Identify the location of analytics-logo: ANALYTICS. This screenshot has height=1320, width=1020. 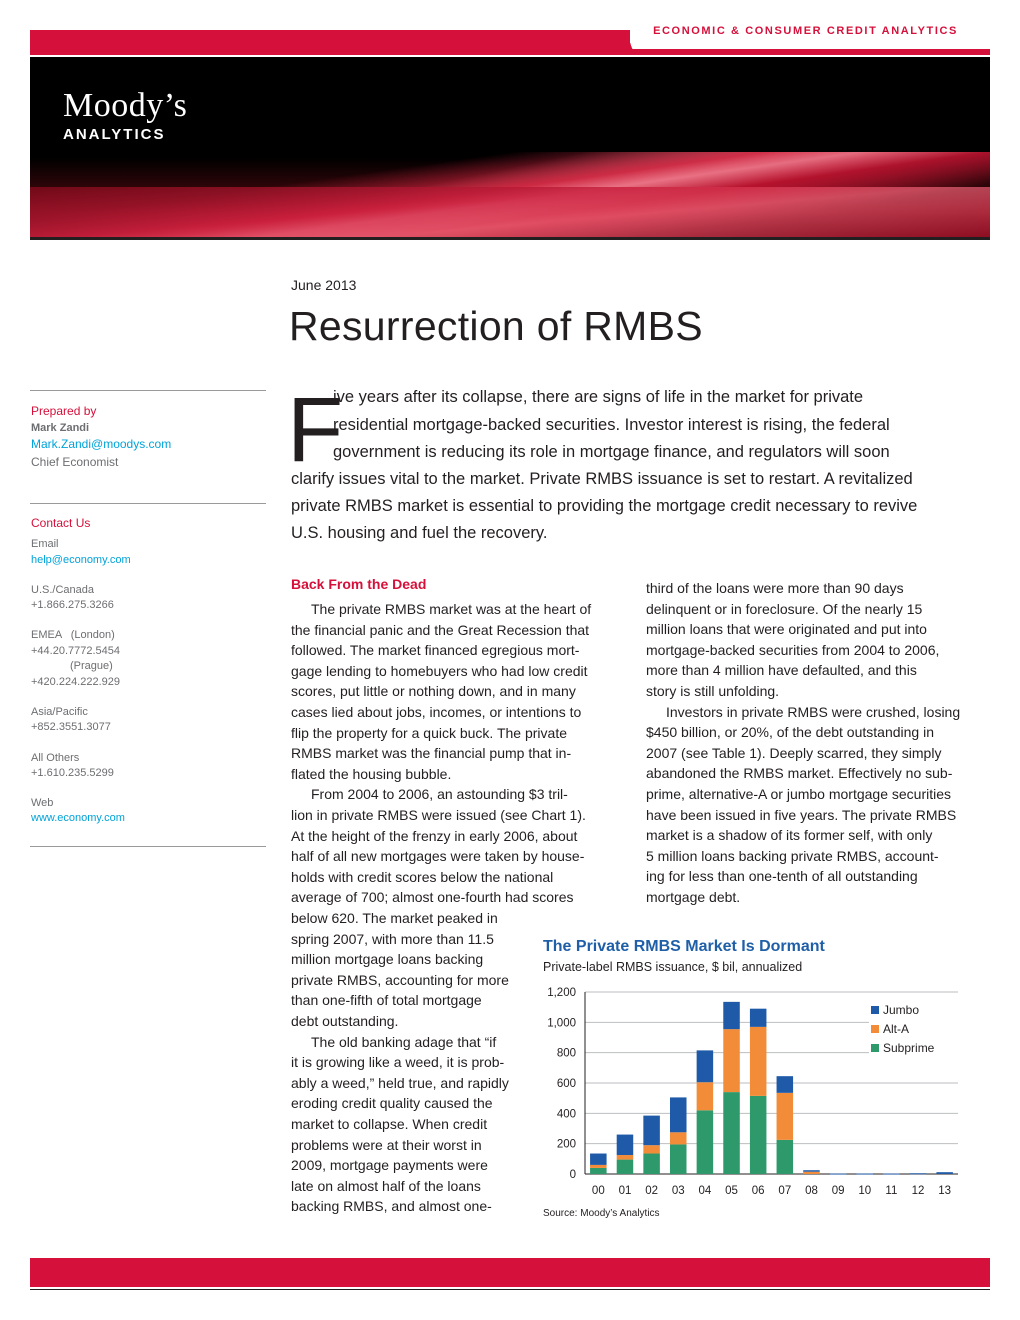
(114, 134).